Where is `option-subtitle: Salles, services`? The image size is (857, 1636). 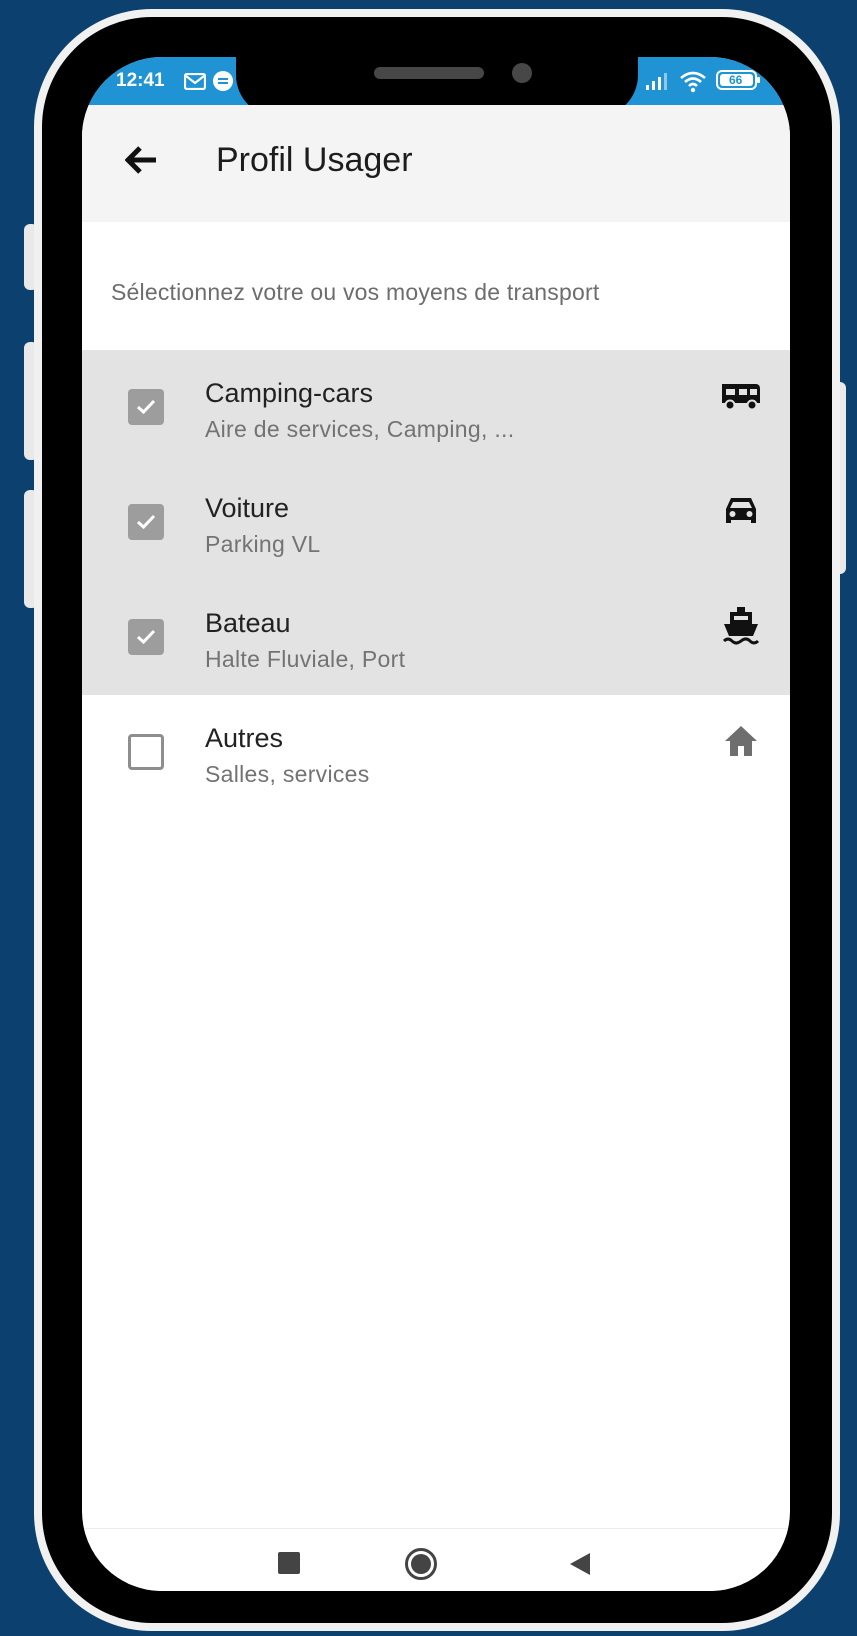 option-subtitle: Salles, services is located at coordinates (287, 774).